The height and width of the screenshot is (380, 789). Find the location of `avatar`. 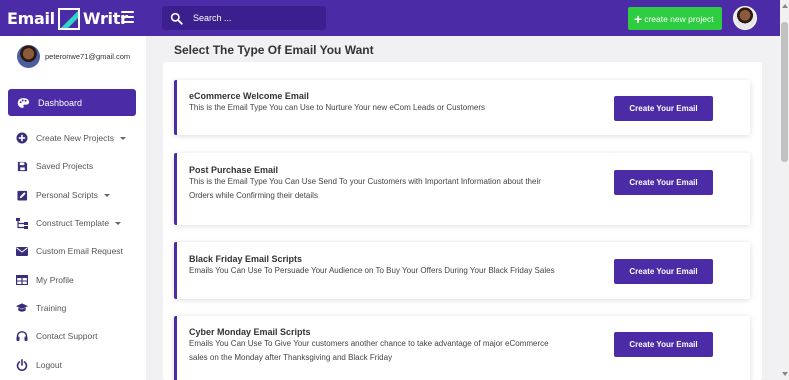

avatar is located at coordinates (28, 56).